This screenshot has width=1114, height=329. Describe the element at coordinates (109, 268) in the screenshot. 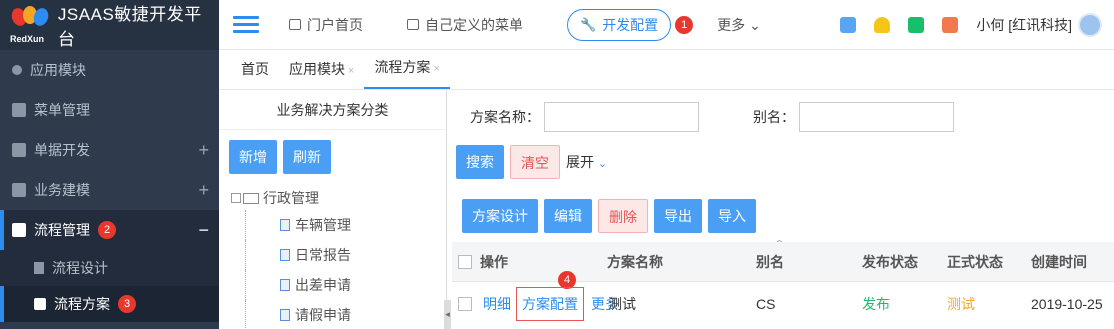

I see `sidebar-item-process-design: 流程设计` at that location.